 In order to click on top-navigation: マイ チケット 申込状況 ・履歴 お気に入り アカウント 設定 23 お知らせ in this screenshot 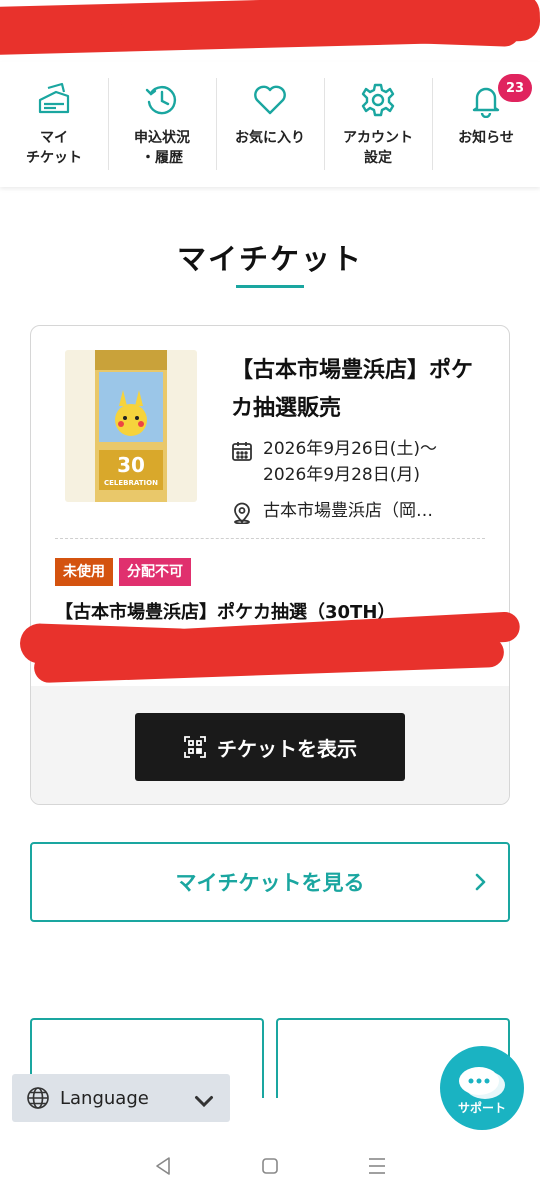, I will do `click(270, 124)`.